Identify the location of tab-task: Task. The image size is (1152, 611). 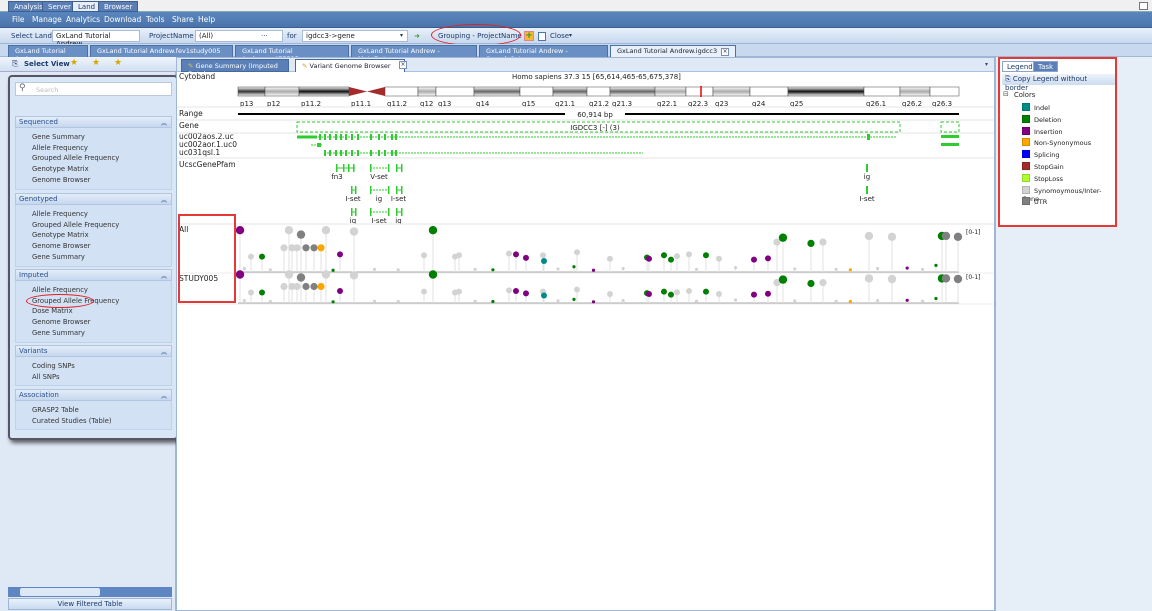
(1046, 66).